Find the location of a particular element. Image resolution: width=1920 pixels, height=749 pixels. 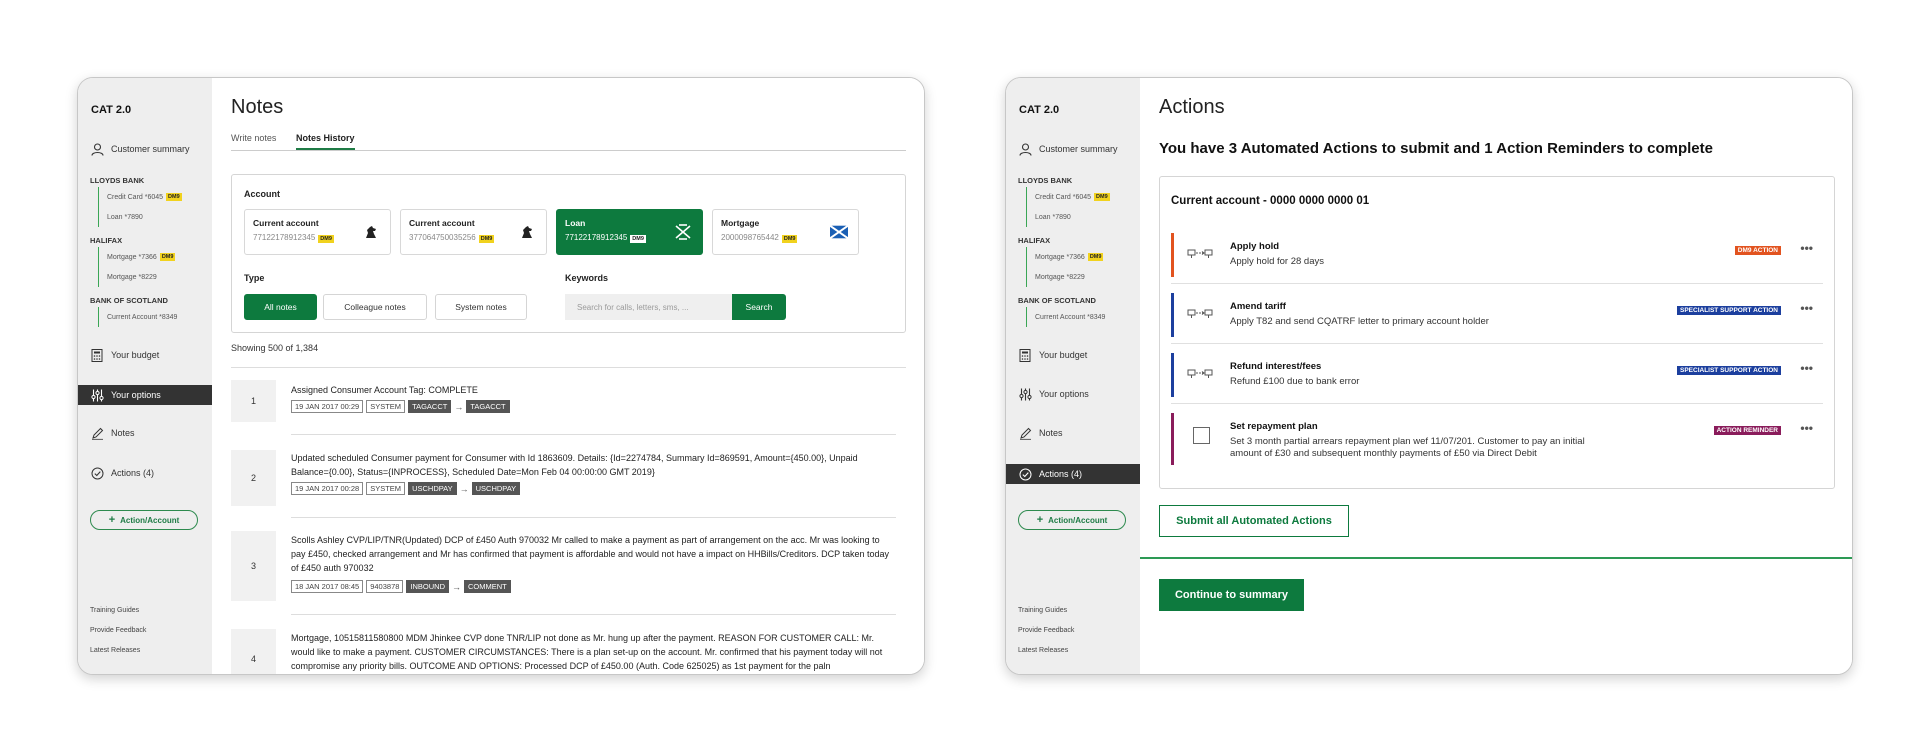

sidebar-item-label: Customer summary is located at coordinates (150, 149).